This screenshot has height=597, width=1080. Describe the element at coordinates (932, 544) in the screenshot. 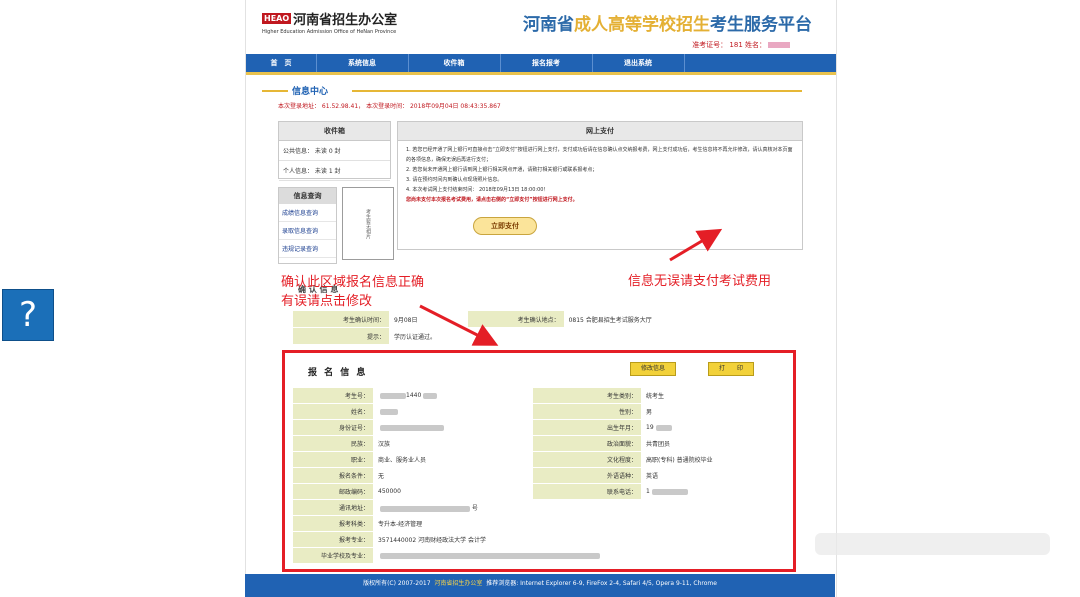

I see `blurred-watermark` at that location.